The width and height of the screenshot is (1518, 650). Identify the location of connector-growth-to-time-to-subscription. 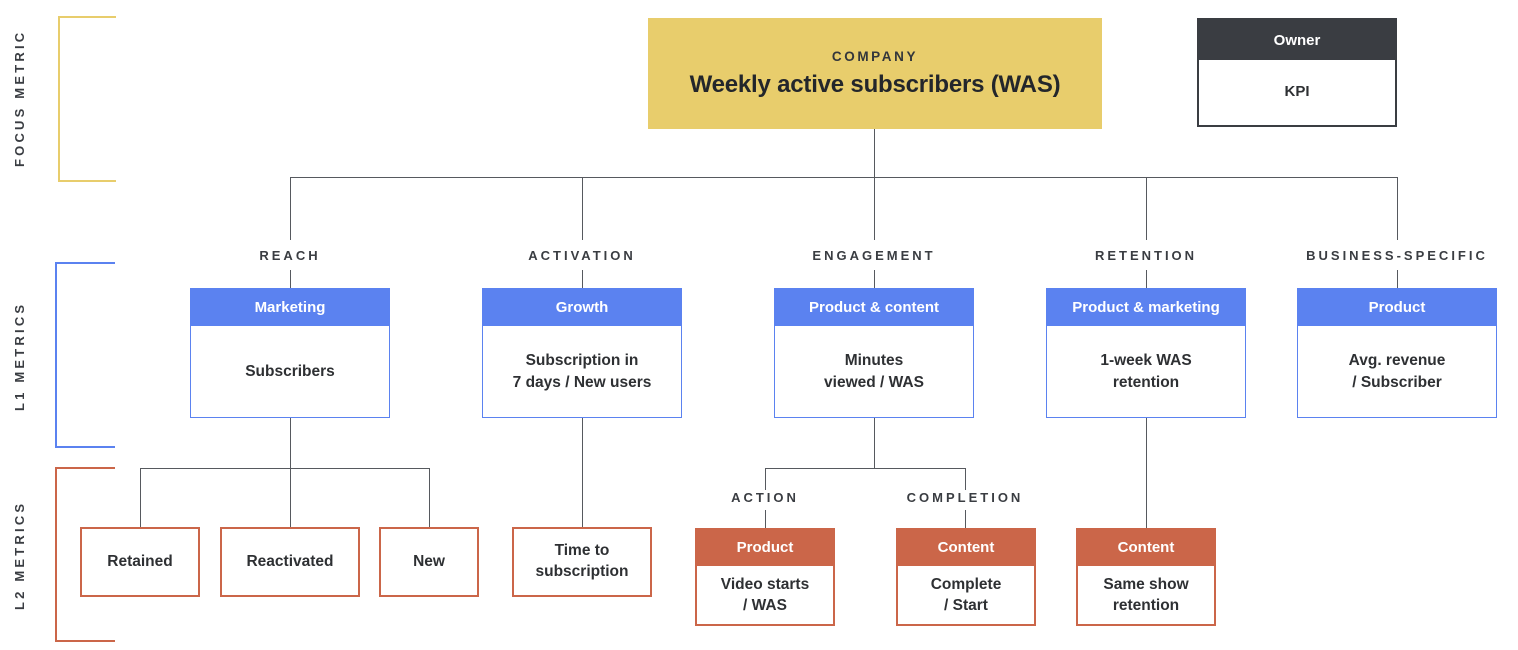
(582, 472).